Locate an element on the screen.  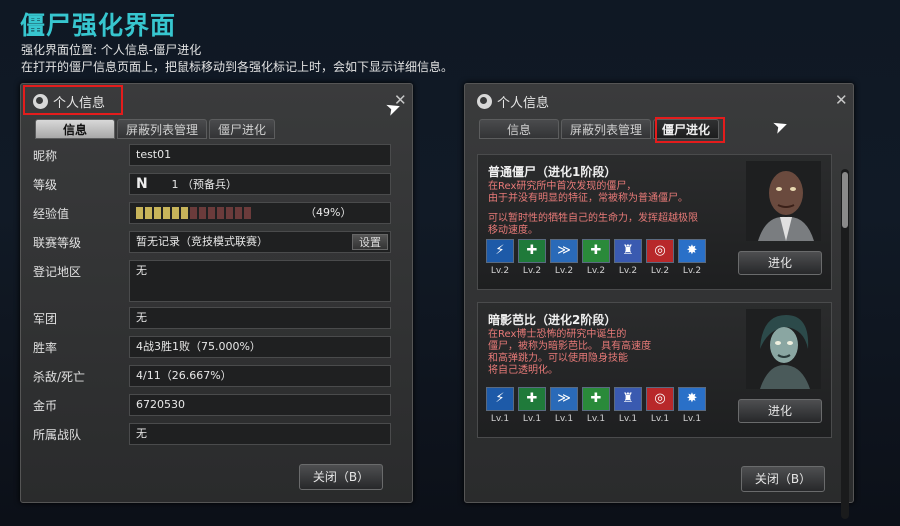
skill-item: ◎ Lv.2 is located at coordinates (660, 257).